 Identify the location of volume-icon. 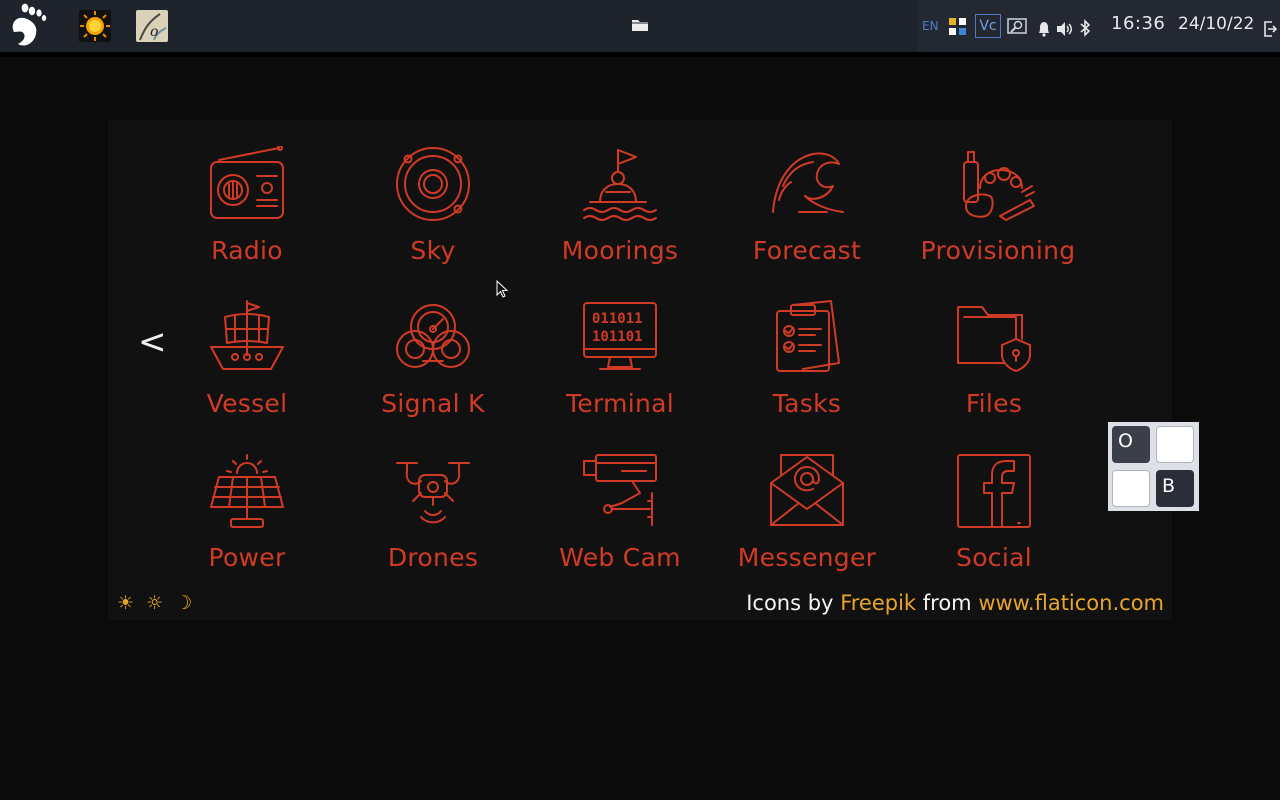
(1065, 29).